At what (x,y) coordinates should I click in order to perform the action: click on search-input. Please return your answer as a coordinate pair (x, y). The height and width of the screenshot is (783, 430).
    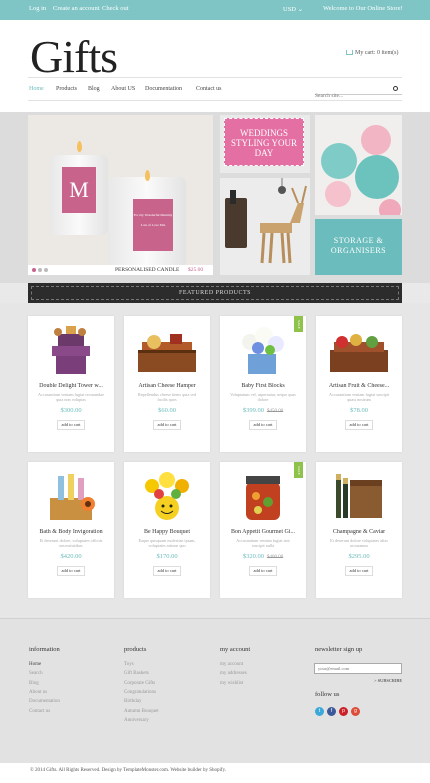
    Looking at the image, I should click on (350, 96).